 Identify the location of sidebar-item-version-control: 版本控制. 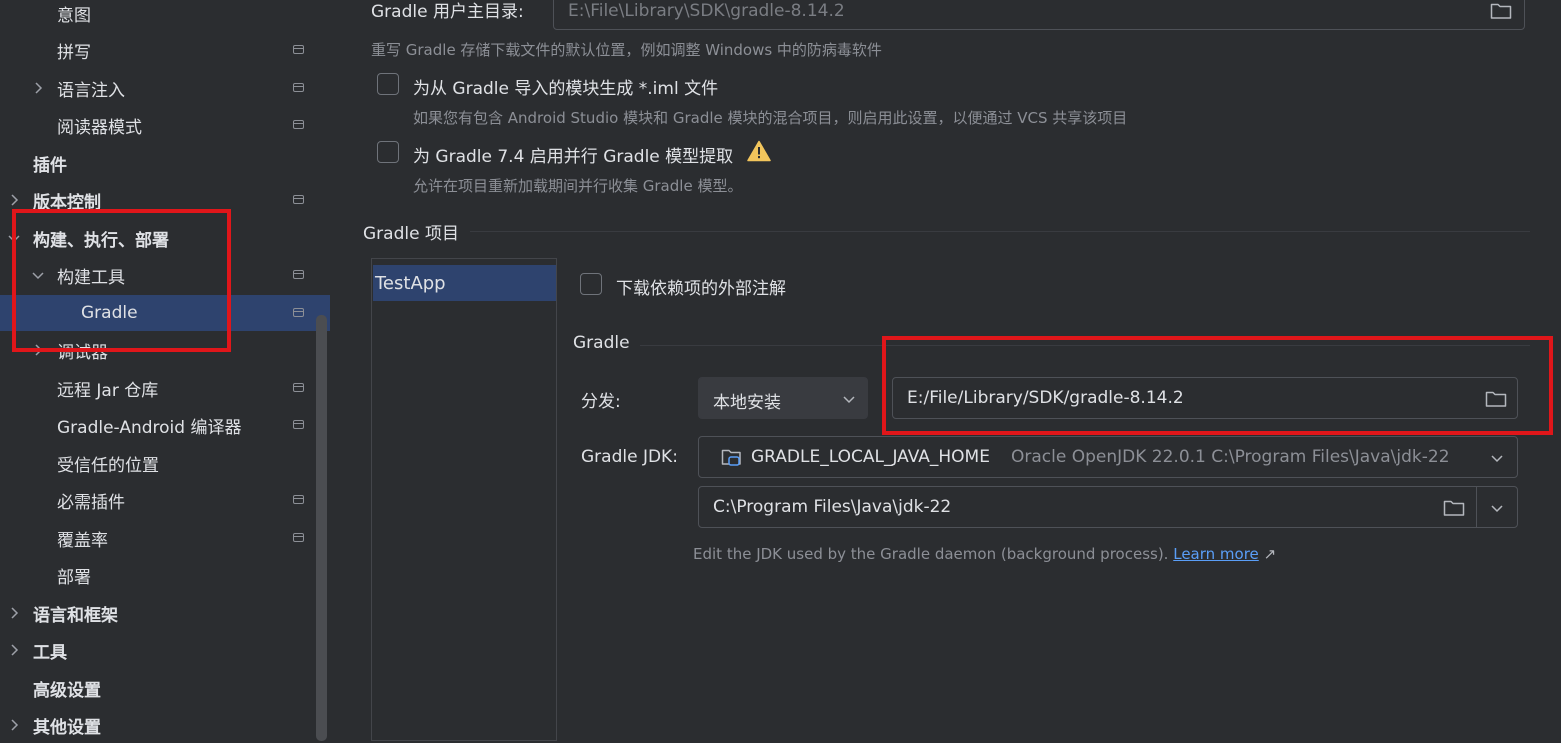
(165, 200).